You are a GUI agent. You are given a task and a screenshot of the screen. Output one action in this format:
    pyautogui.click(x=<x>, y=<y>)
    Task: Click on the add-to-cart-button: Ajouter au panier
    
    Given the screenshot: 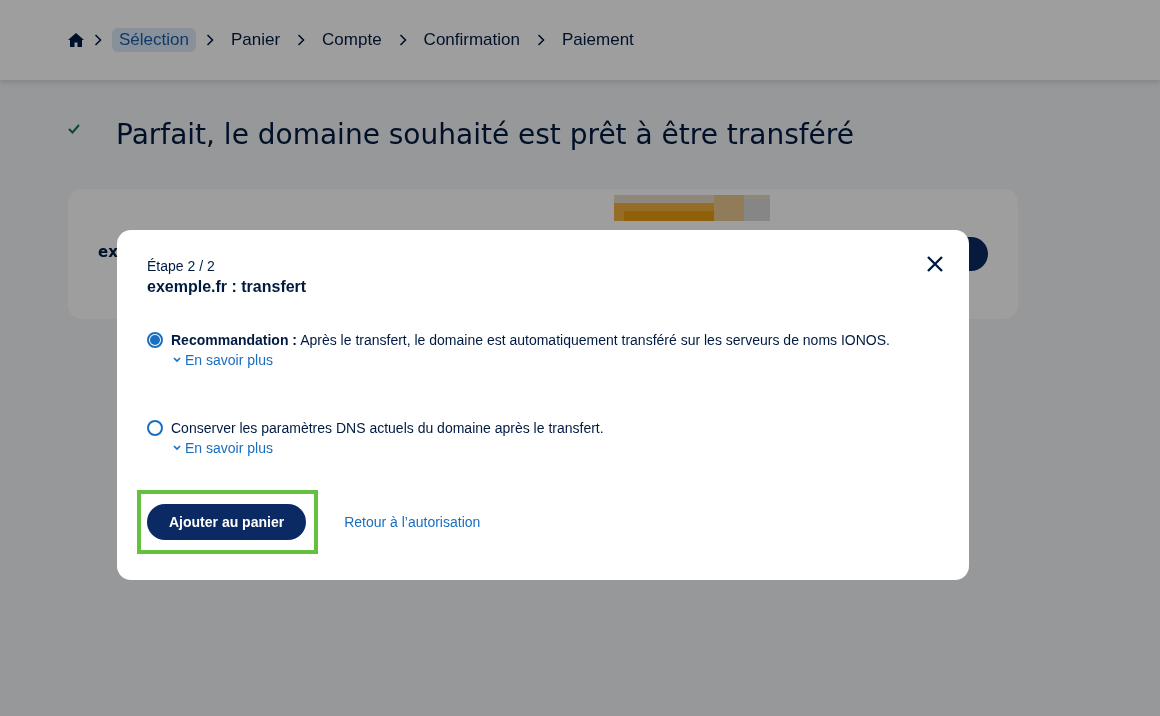 What is the action you would take?
    pyautogui.click(x=227, y=522)
    